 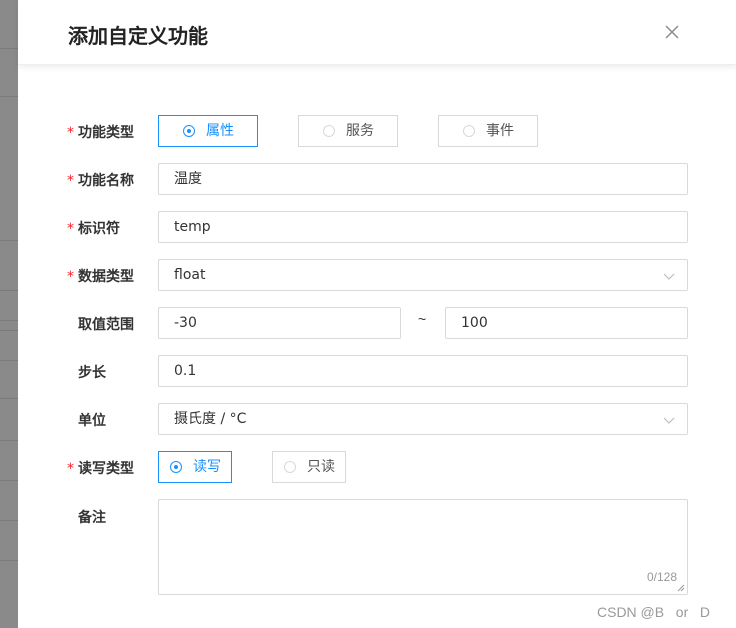 What do you see at coordinates (92, 373) in the screenshot?
I see `step-label: 步长` at bounding box center [92, 373].